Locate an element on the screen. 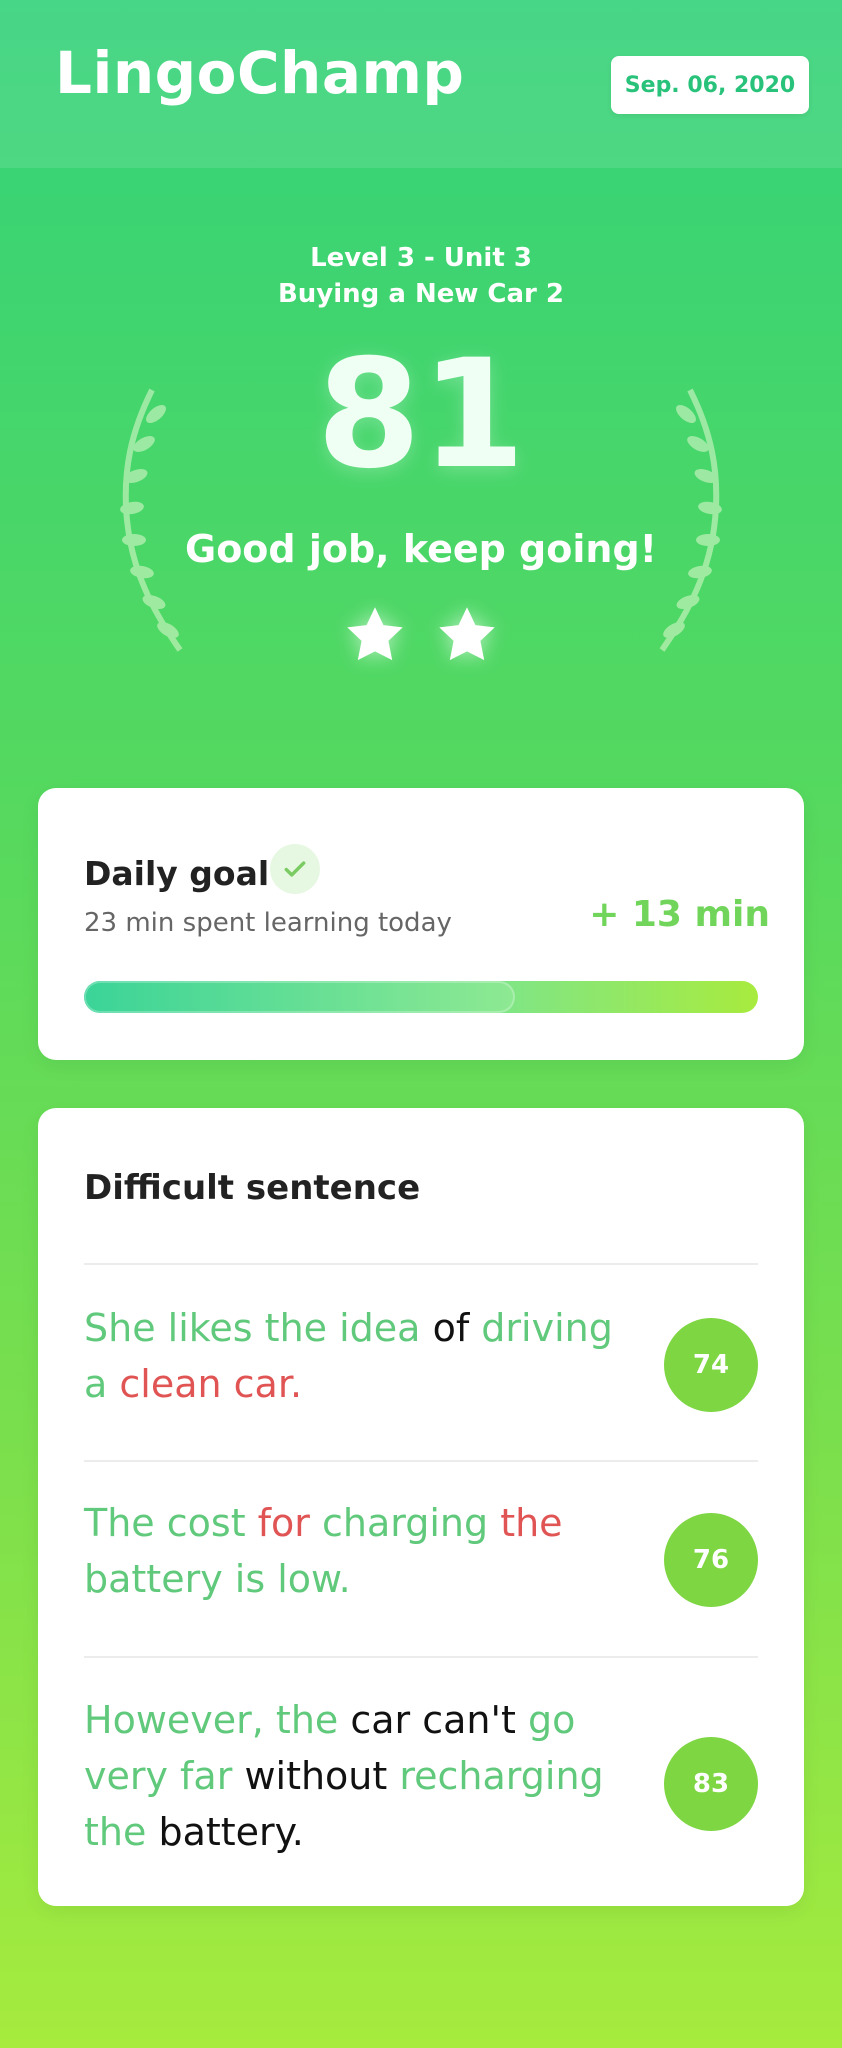 The height and width of the screenshot is (2048, 842). daily-goal-progress is located at coordinates (421, 997).